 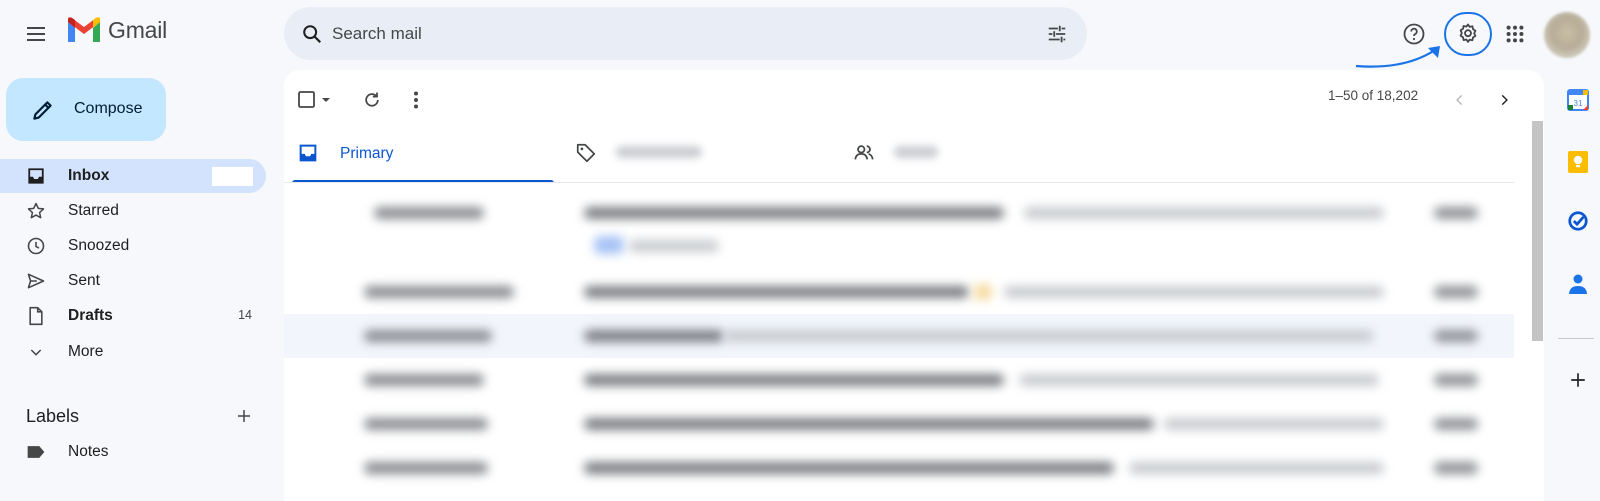 What do you see at coordinates (84, 29) in the screenshot?
I see `gmail-m-icon` at bounding box center [84, 29].